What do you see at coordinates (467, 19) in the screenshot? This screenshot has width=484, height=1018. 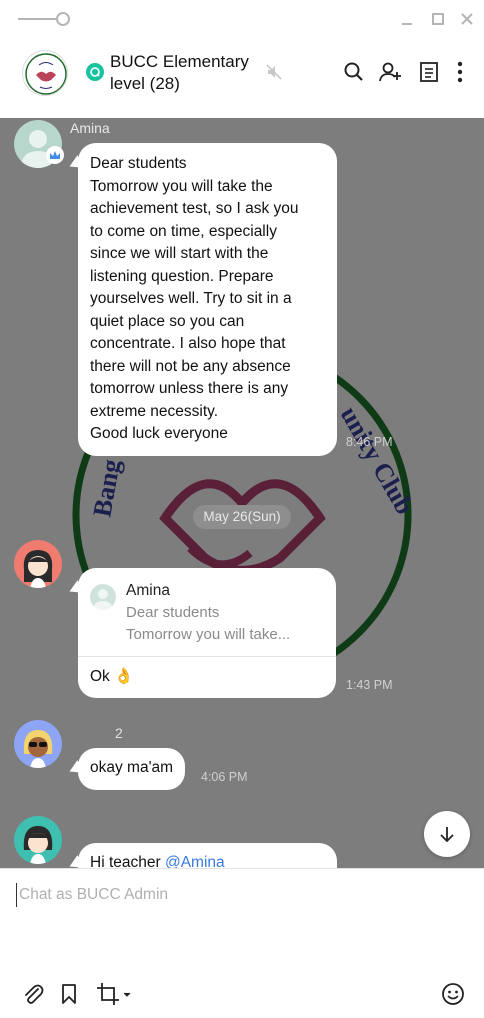 I see `close-icon` at bounding box center [467, 19].